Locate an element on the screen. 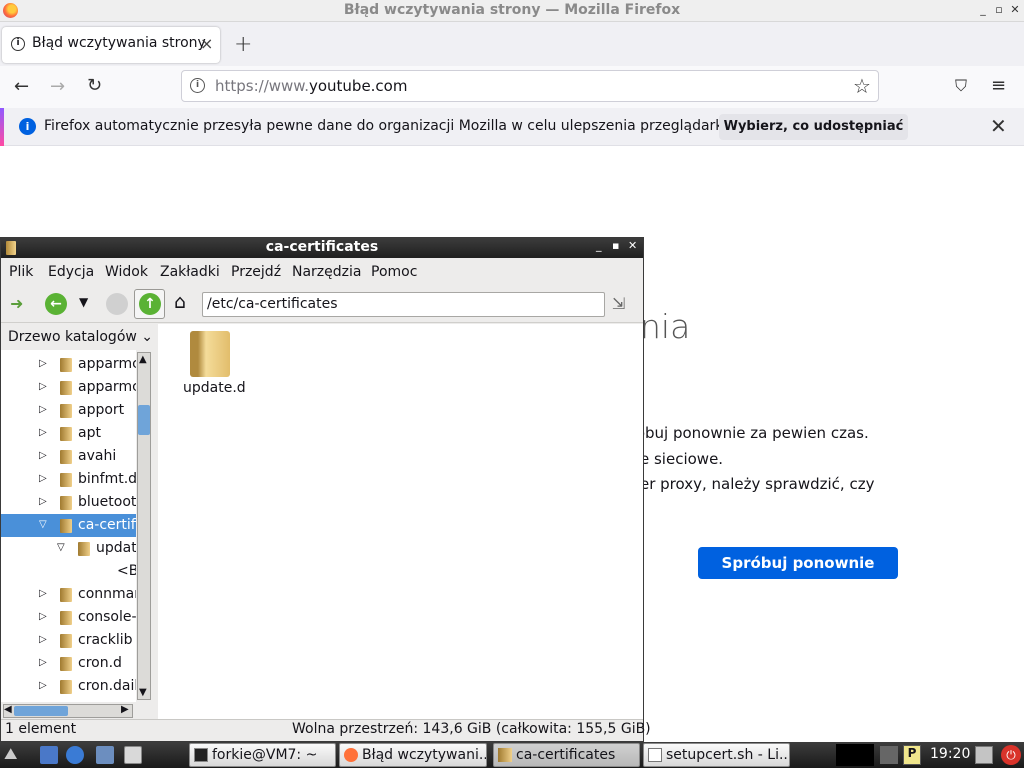  tree-item: ▷ console- is located at coordinates (68, 617).